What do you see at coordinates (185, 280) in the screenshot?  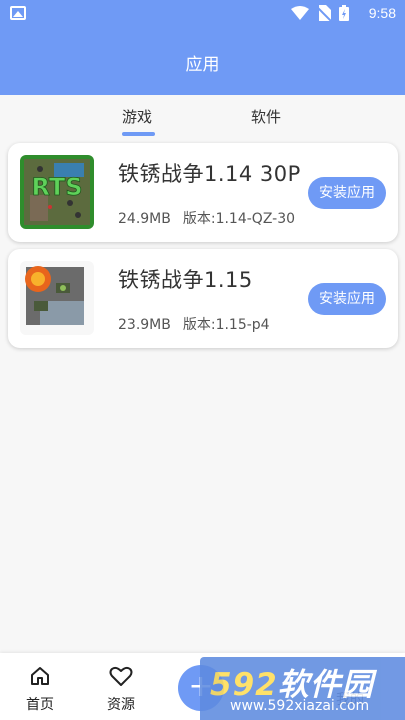 I see `app-title: 铁锈战争1.15` at bounding box center [185, 280].